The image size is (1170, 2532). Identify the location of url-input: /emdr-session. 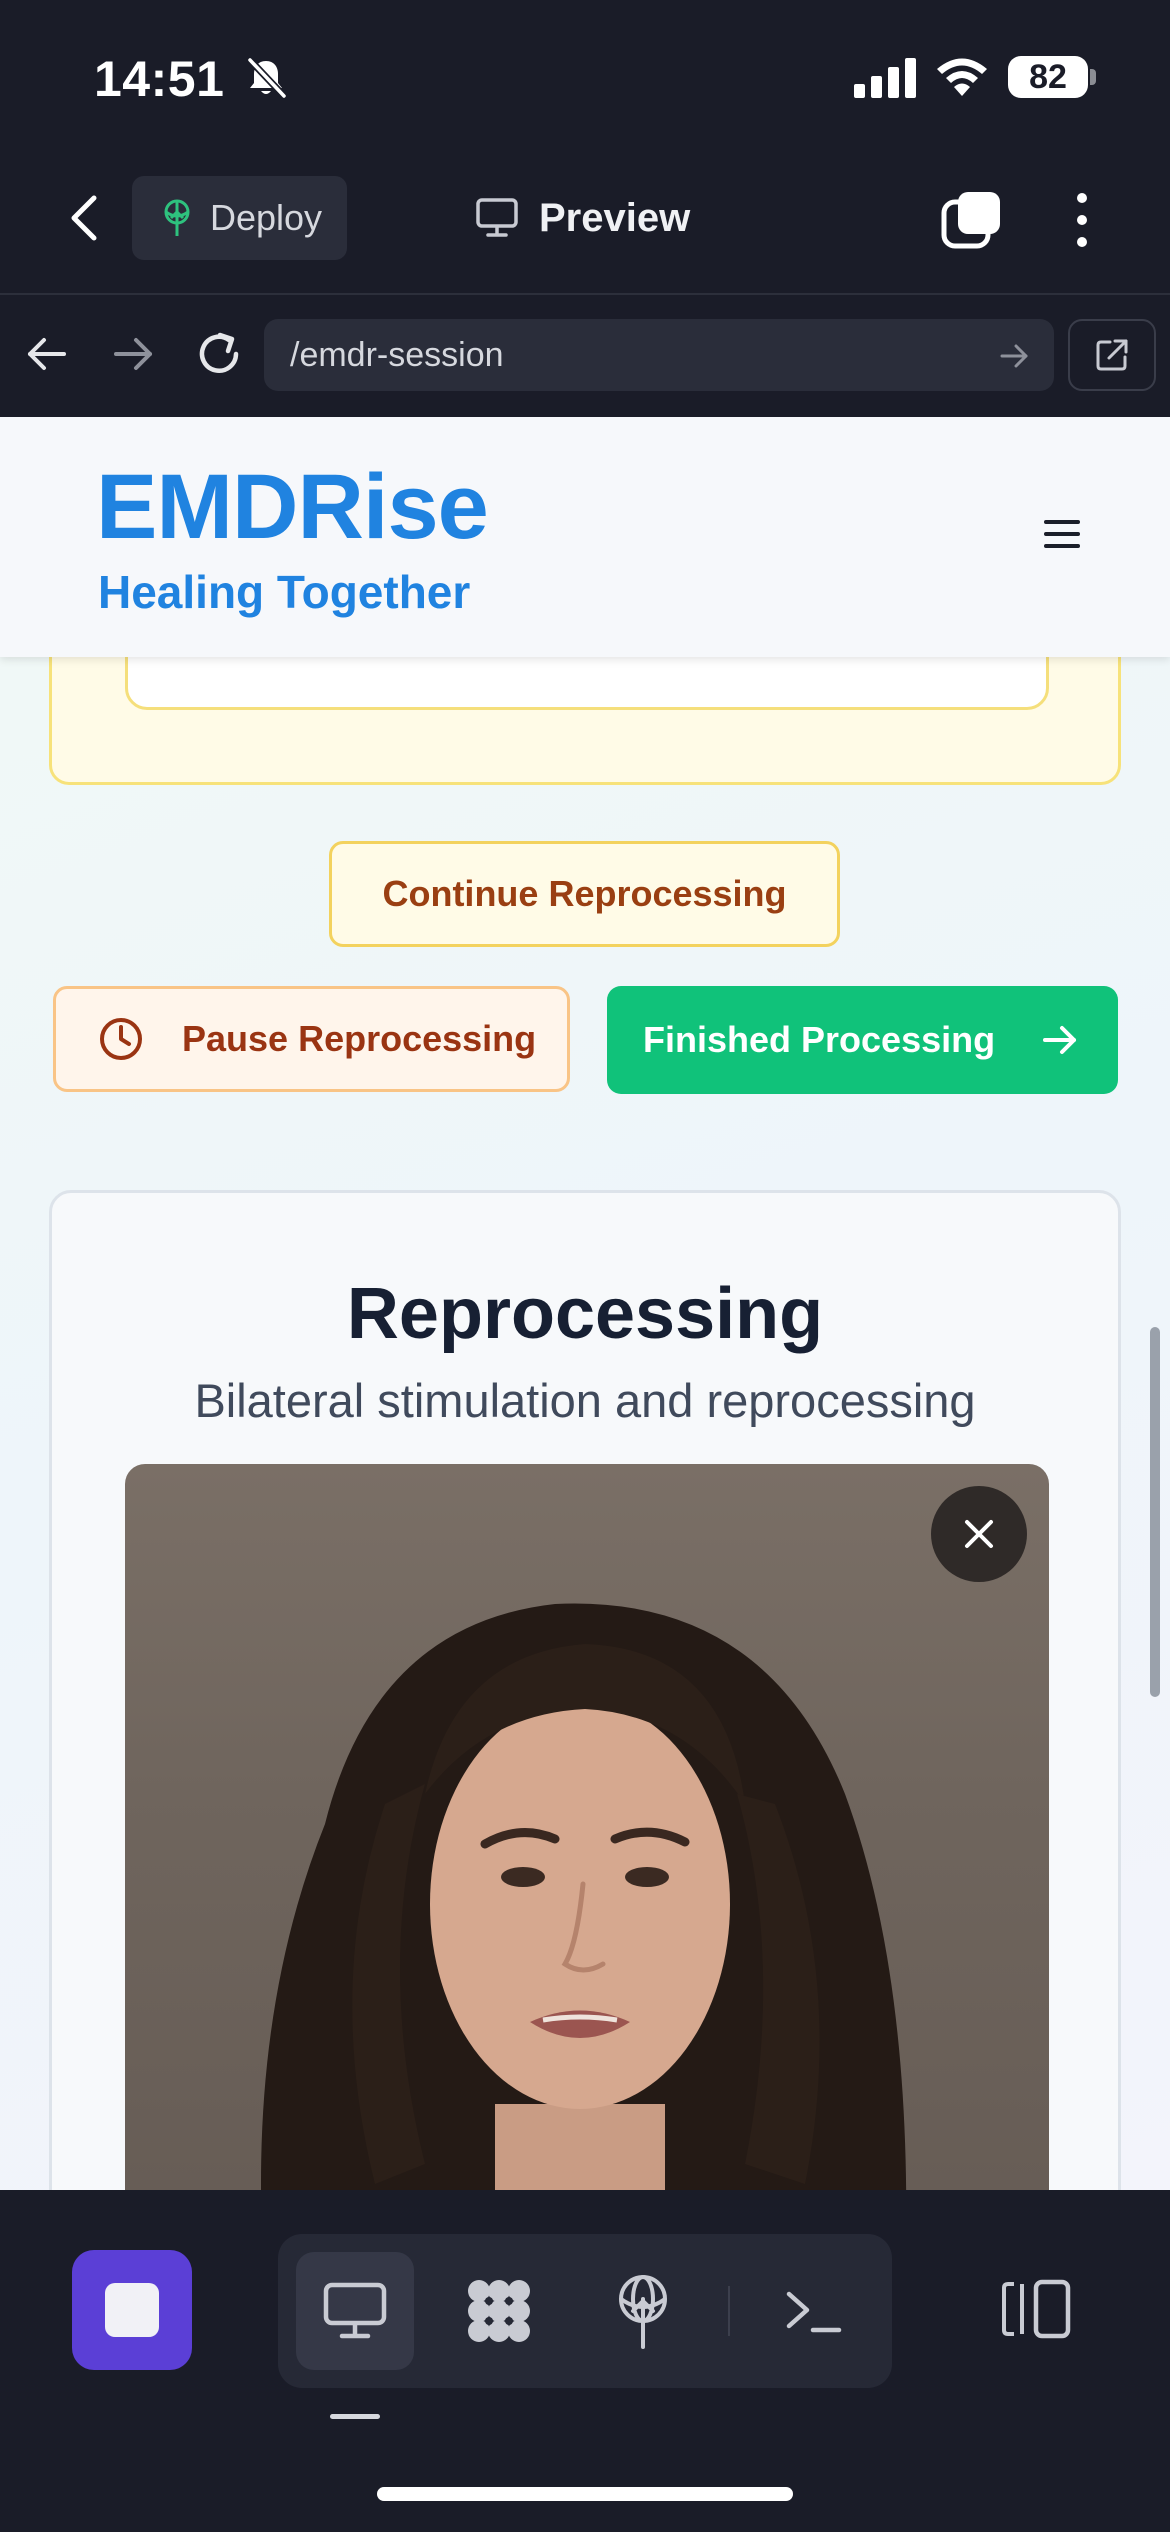
(659, 355).